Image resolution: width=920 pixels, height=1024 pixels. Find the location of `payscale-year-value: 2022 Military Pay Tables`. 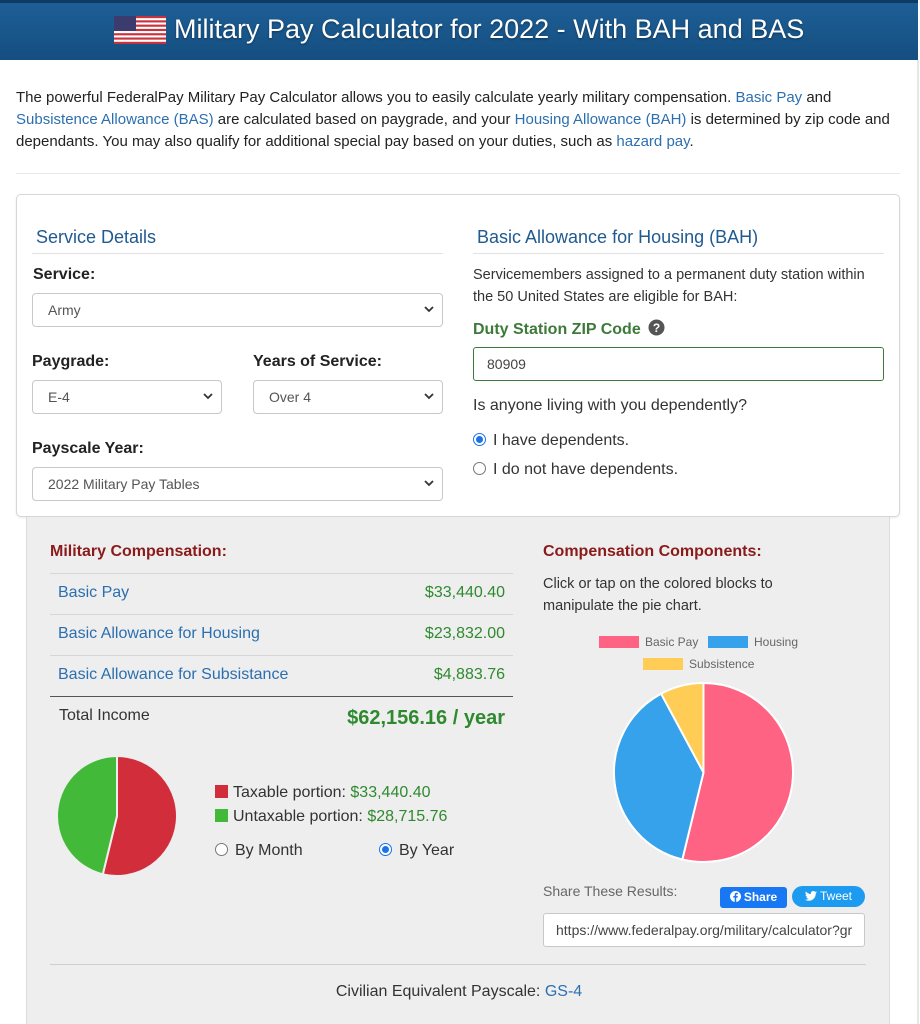

payscale-year-value: 2022 Military Pay Tables is located at coordinates (124, 484).